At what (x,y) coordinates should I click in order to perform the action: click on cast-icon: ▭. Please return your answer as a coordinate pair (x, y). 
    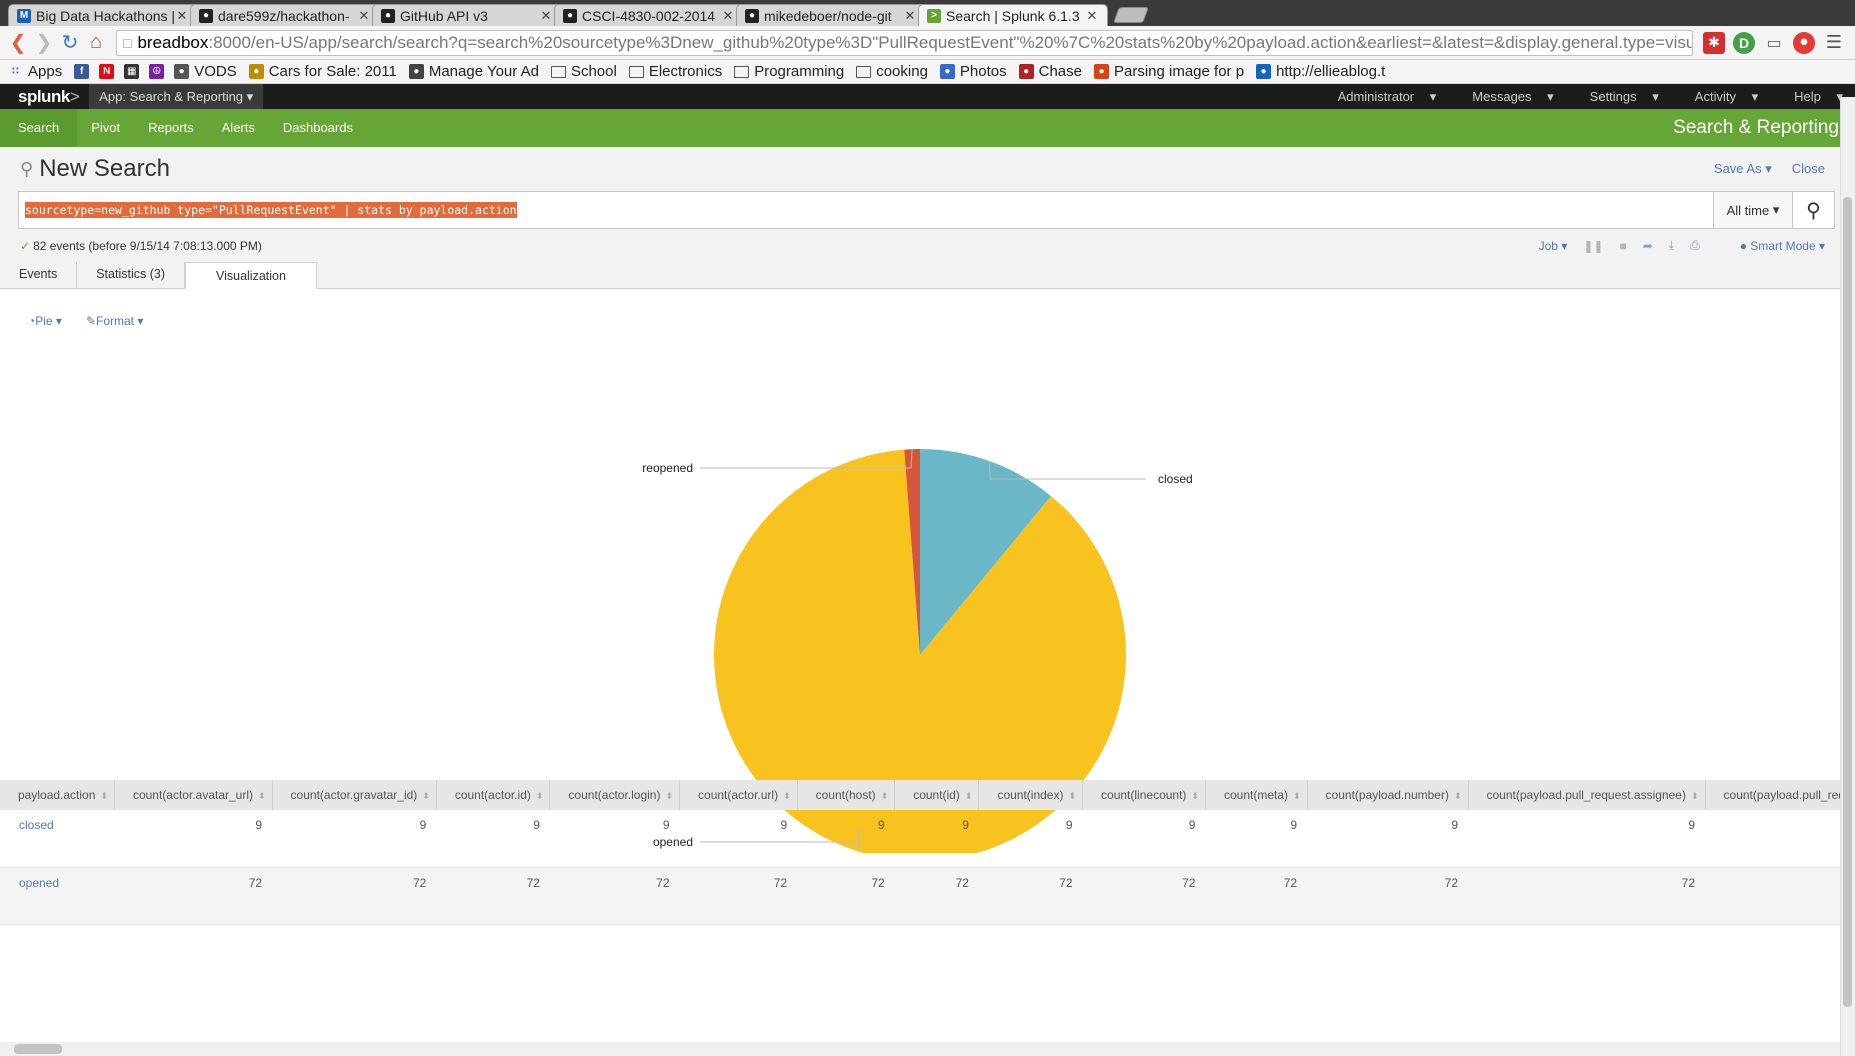
    Looking at the image, I should click on (1774, 43).